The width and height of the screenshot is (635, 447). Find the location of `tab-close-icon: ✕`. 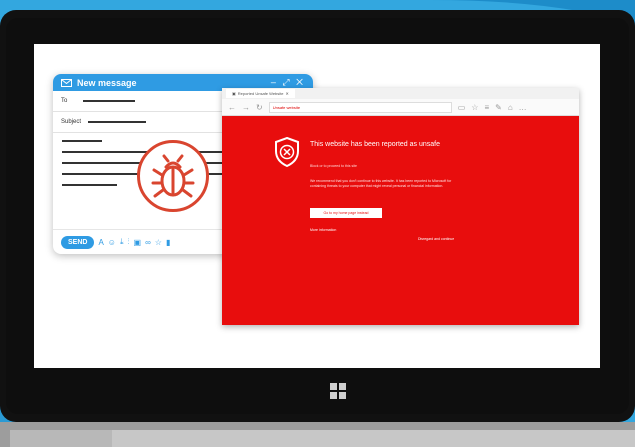

tab-close-icon: ✕ is located at coordinates (287, 93).